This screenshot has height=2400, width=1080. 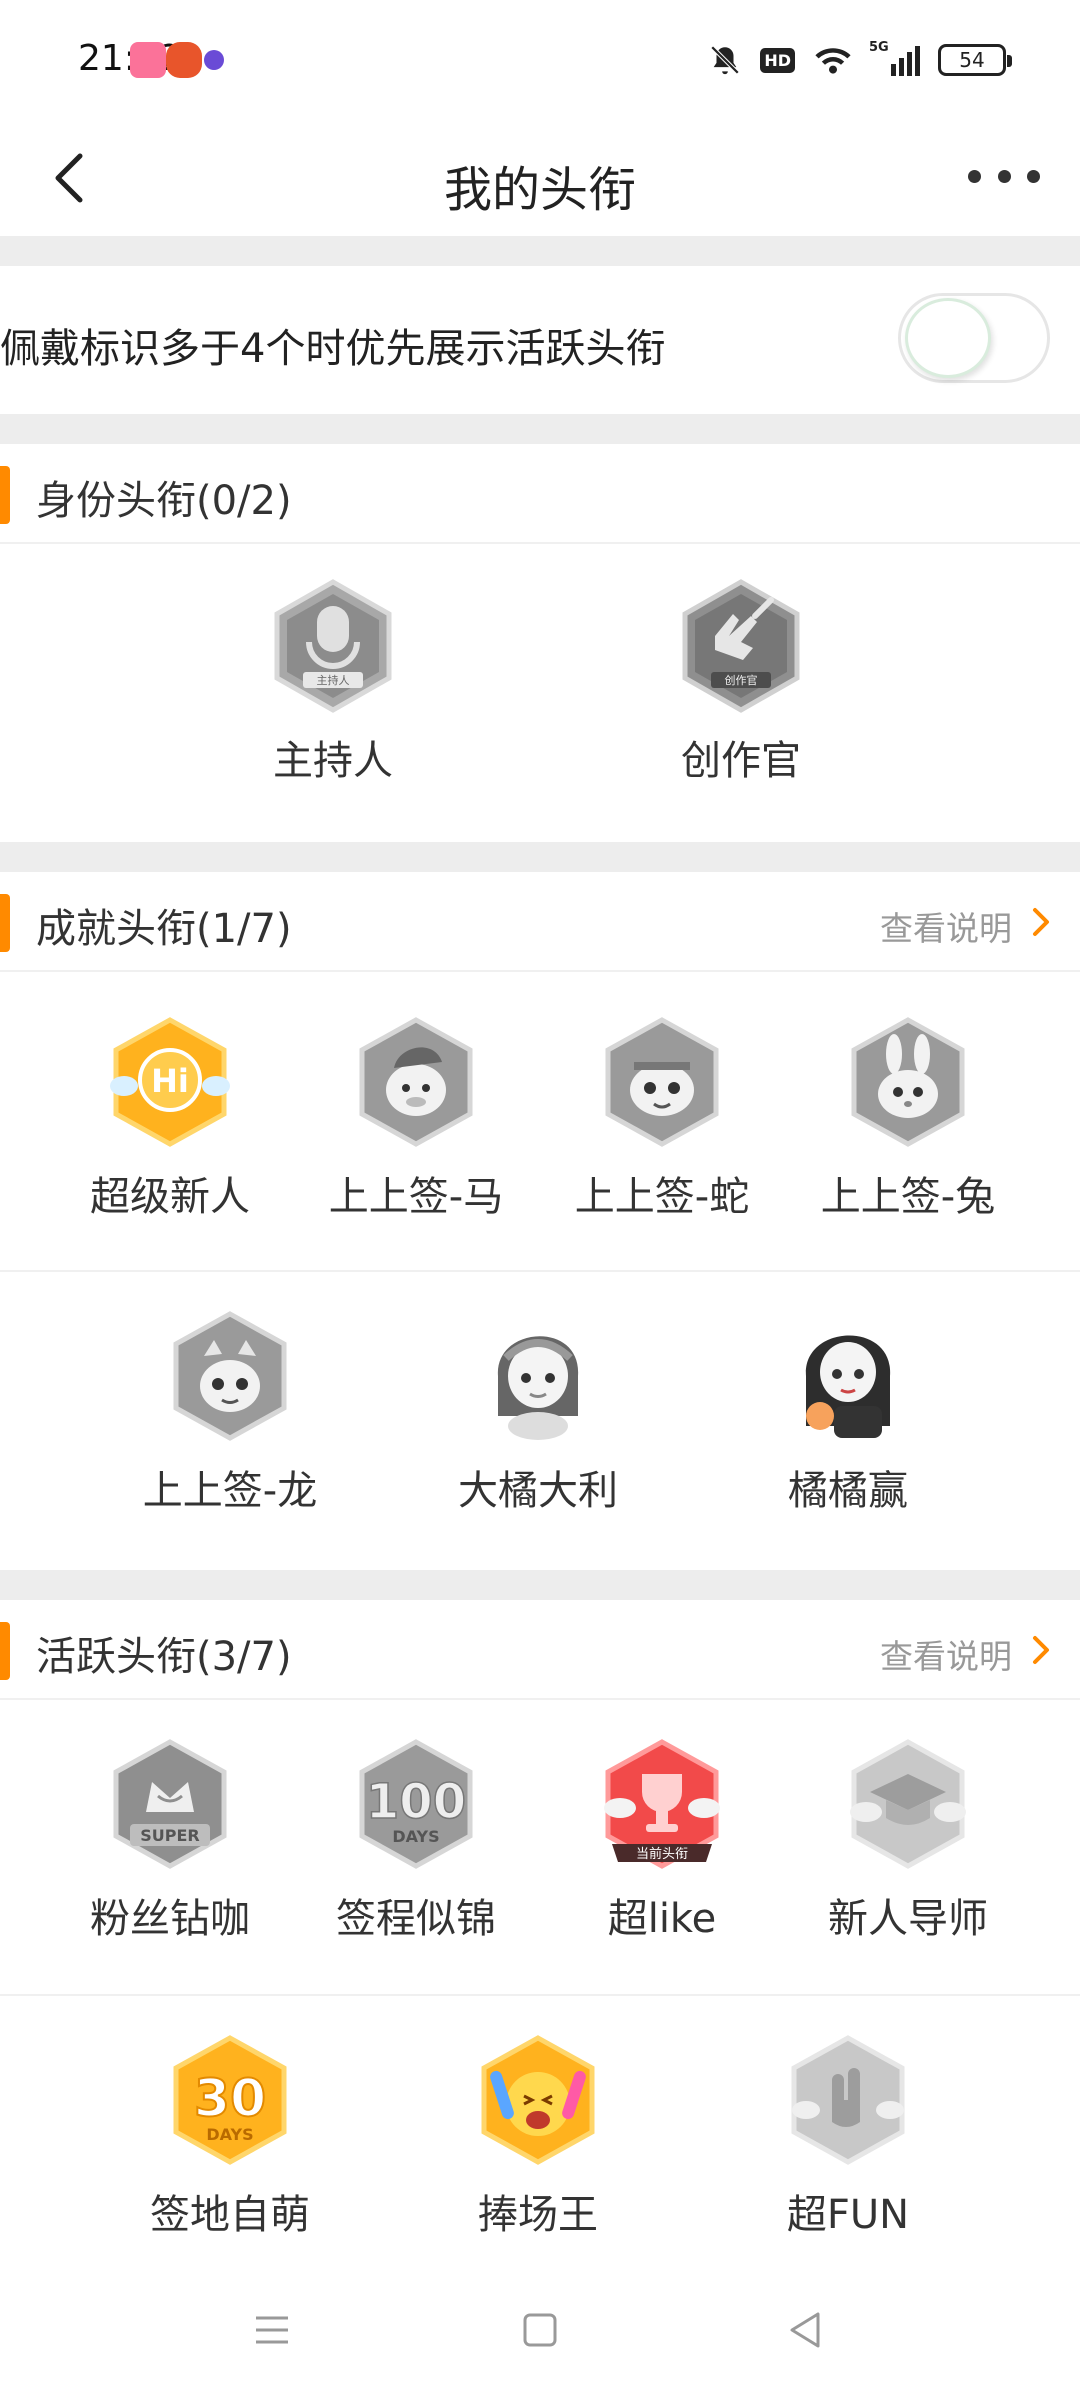 I want to click on 100-days-badge-icon: 100 DAYS, so click(x=416, y=1804).